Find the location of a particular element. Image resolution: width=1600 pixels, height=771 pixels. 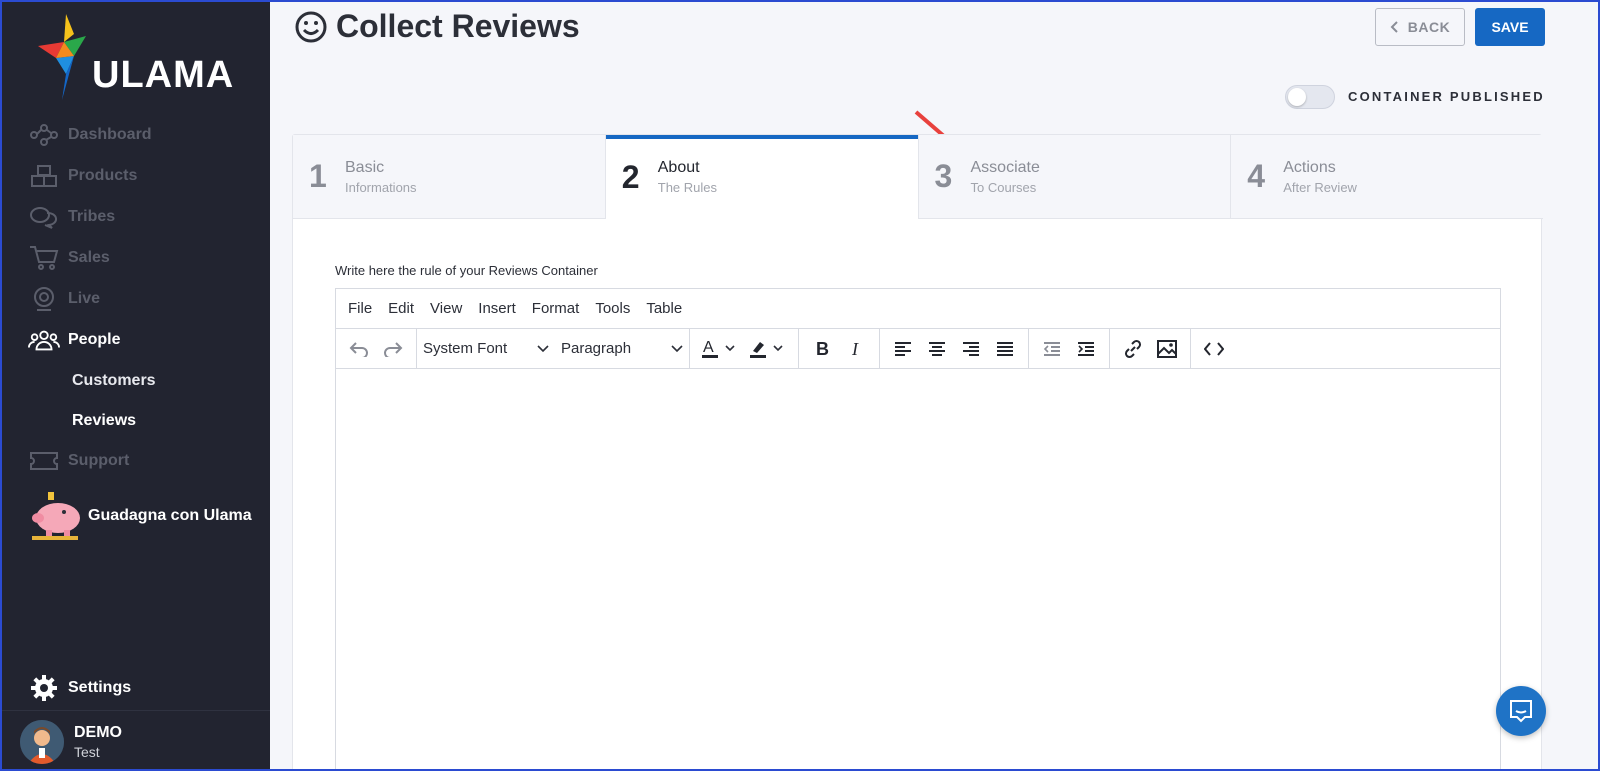

insert-group is located at coordinates (1150, 348).